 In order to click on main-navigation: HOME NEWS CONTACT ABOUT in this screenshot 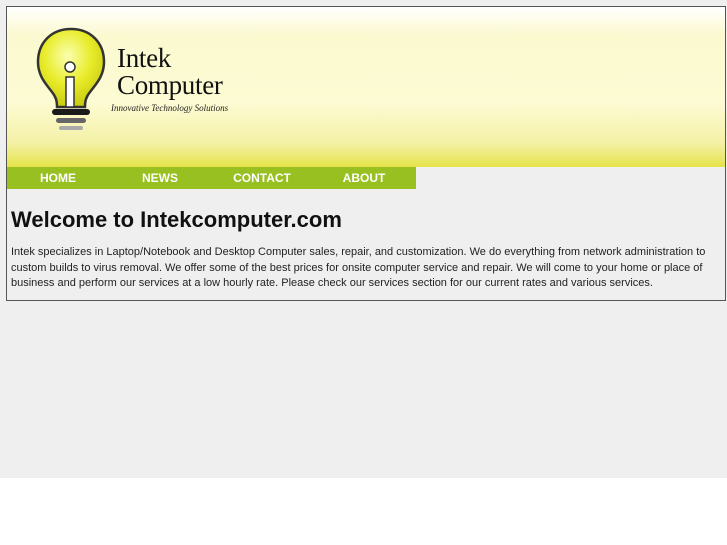, I will do `click(211, 178)`.